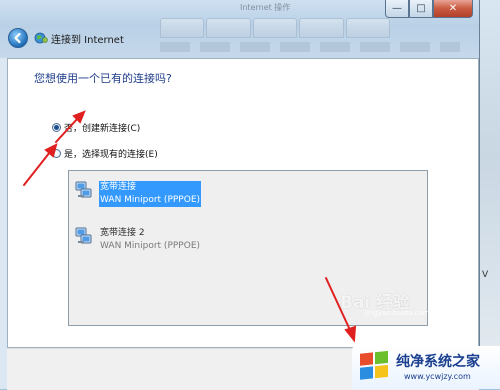 This screenshot has width=500, height=390. Describe the element at coordinates (350, 334) in the screenshot. I see `annotation-arrowhead` at that location.